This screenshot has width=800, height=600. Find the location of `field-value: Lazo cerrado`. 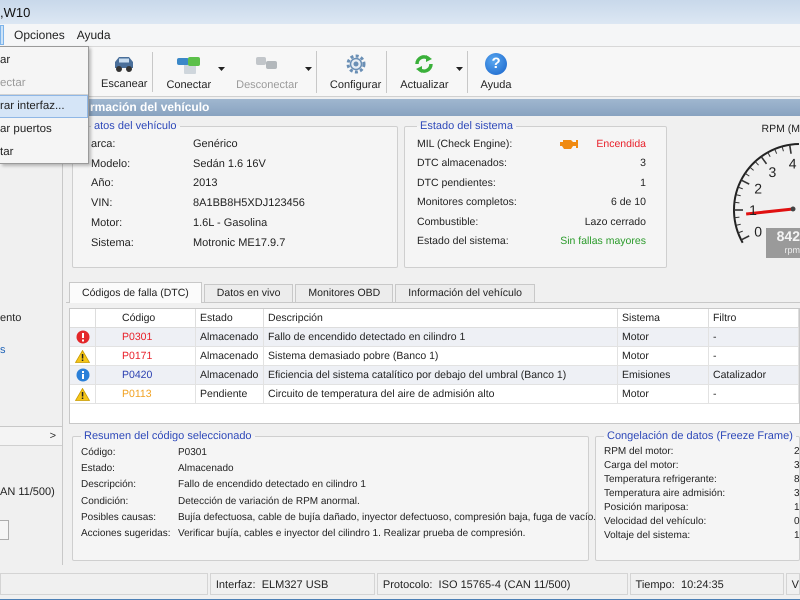

field-value: Lazo cerrado is located at coordinates (615, 222).